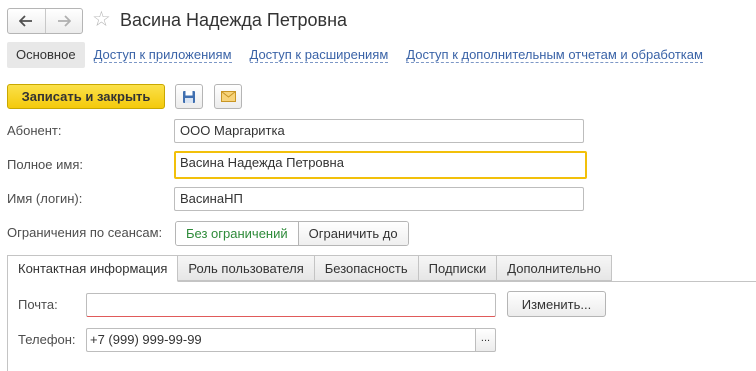  I want to click on sessions-limit-toggle: Без ограничений Ограничить до, so click(292, 233).